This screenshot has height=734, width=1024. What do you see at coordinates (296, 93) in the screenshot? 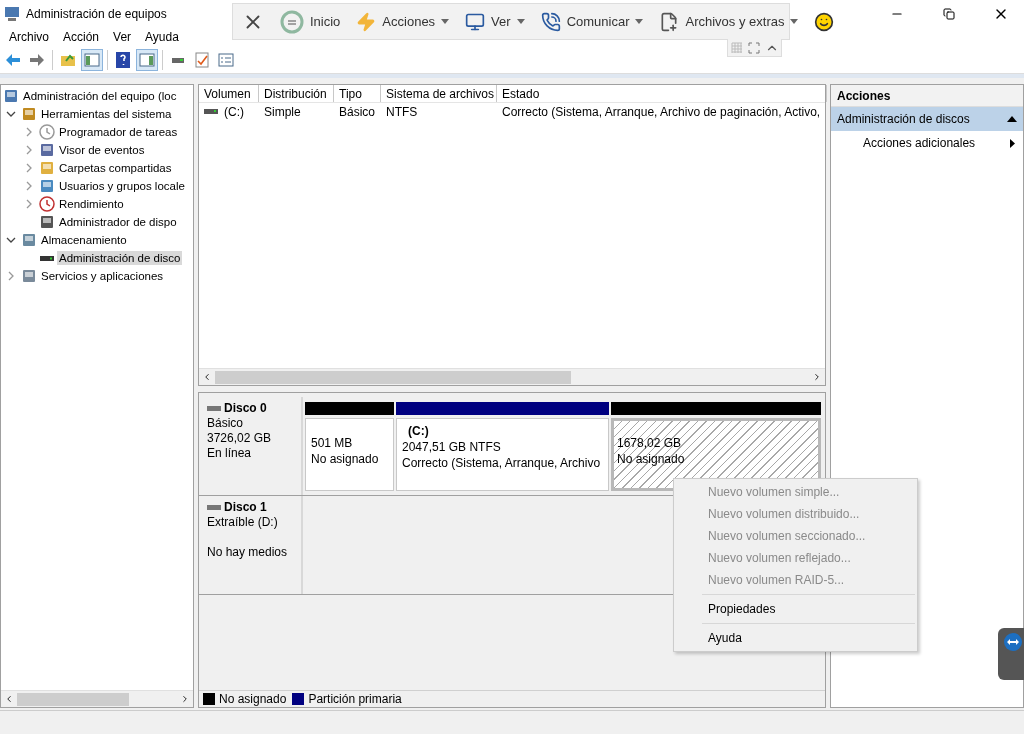
I see `column-header: Distribución` at bounding box center [296, 93].